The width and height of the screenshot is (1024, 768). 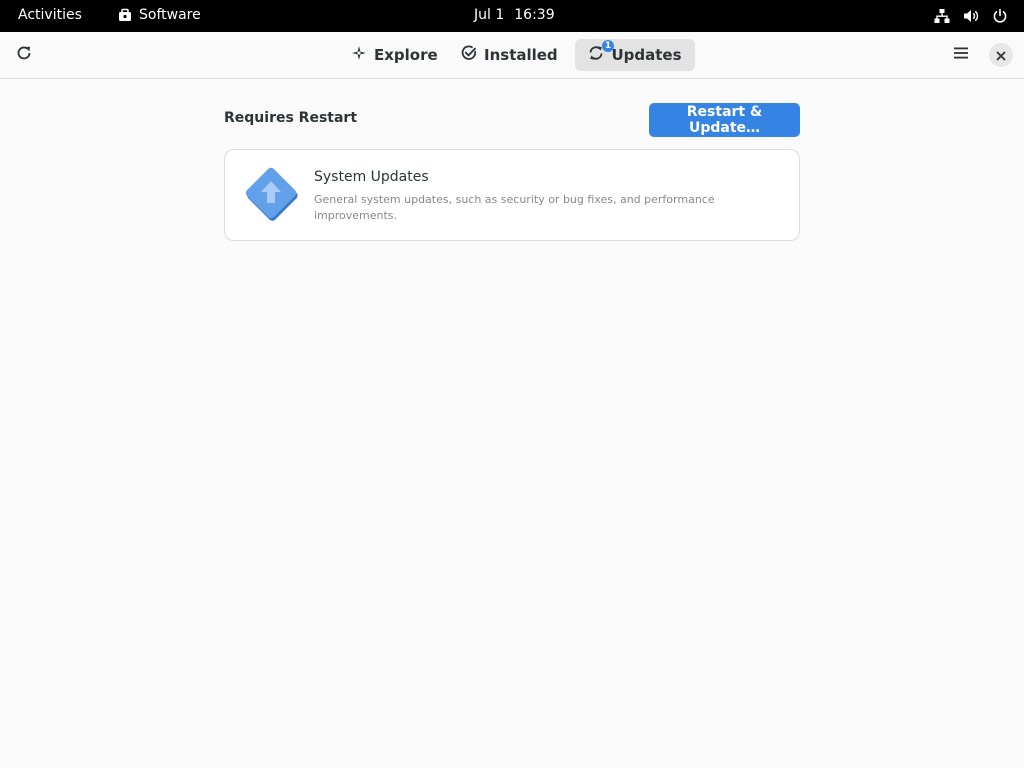 I want to click on tab-updates-label: Updates, so click(x=646, y=55).